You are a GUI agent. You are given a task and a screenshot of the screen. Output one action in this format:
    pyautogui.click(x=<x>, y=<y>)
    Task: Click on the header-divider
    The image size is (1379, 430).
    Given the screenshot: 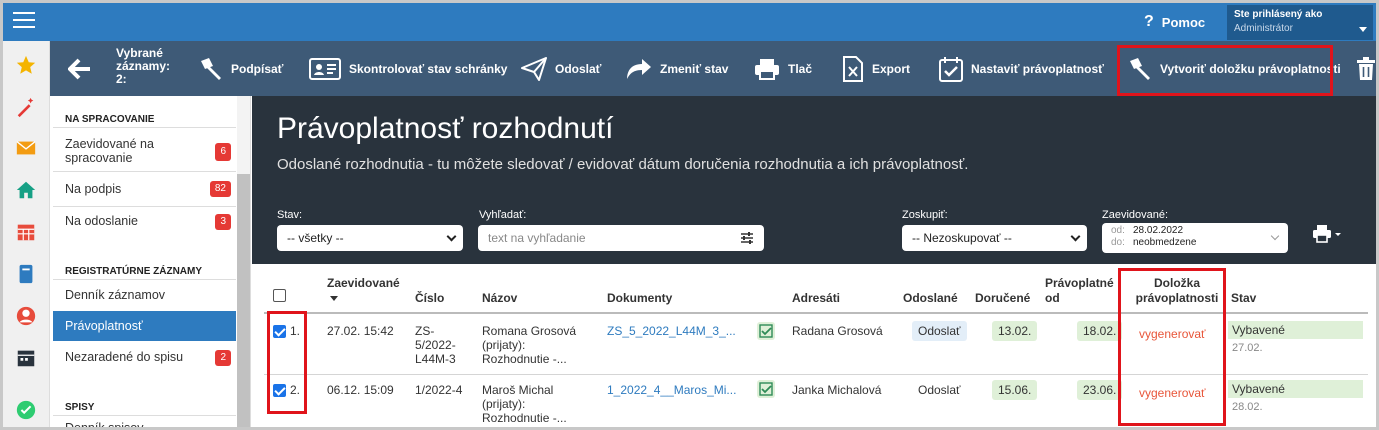 What is the action you would take?
    pyautogui.click(x=816, y=313)
    